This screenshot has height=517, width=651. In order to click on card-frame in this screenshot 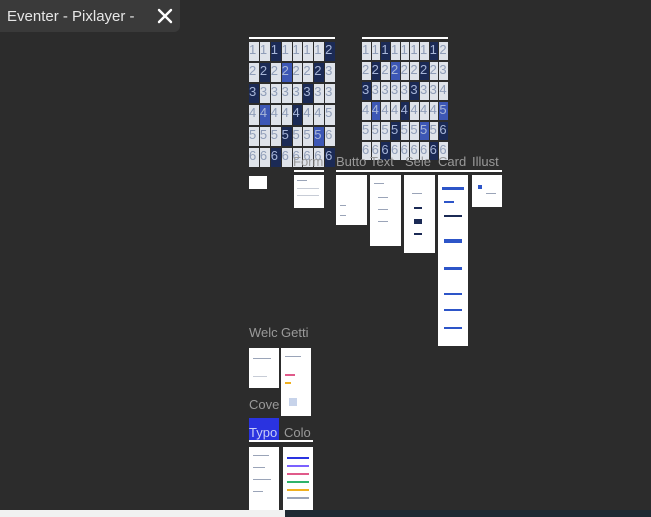, I will do `click(453, 260)`.